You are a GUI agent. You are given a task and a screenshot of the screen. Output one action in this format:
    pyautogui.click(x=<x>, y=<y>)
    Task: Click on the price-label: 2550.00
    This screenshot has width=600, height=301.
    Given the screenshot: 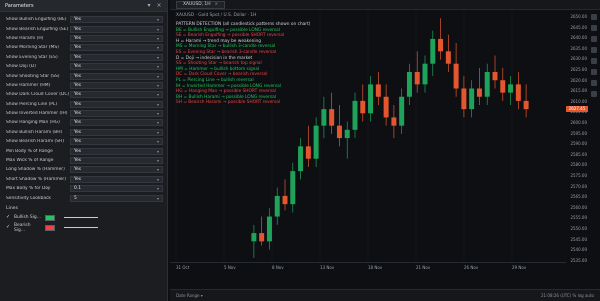 What is the action you would take?
    pyautogui.click(x=578, y=228)
    